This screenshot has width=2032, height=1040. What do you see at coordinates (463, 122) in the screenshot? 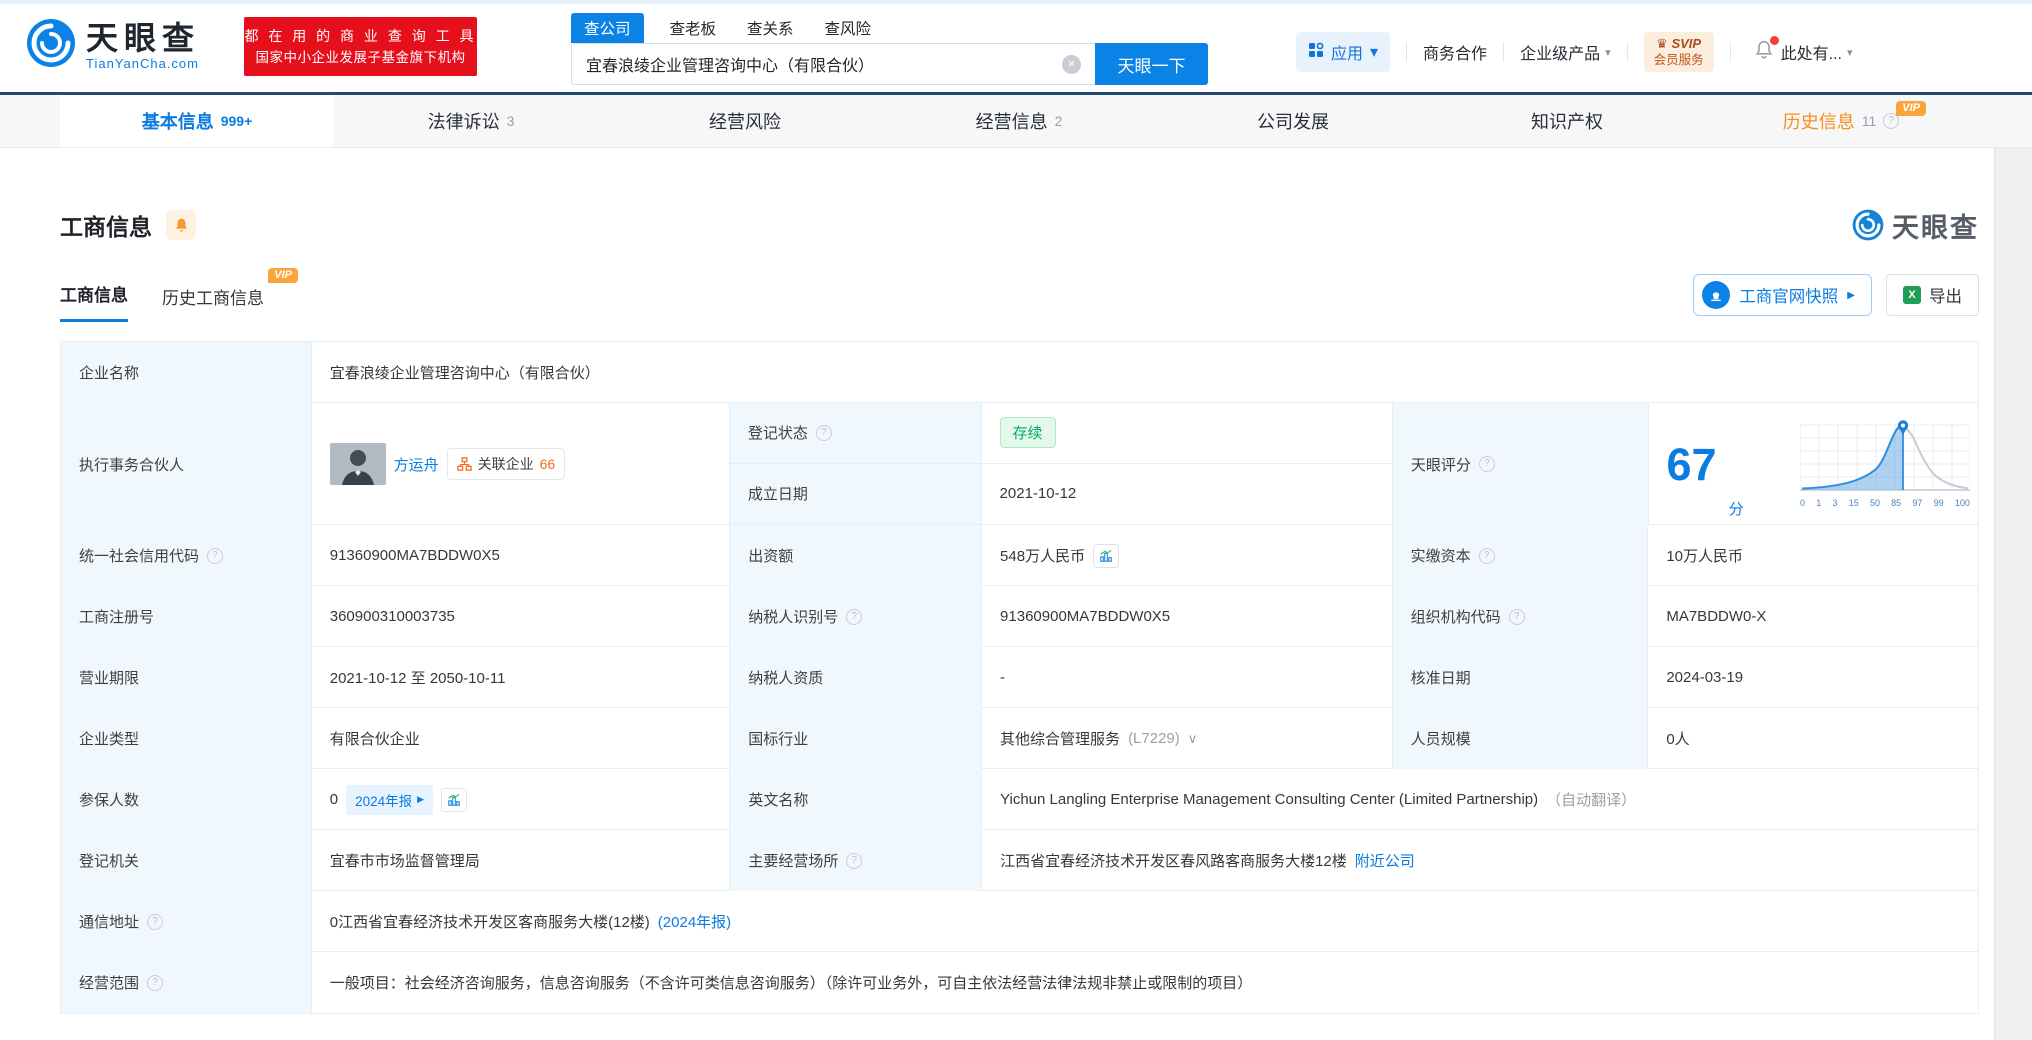
I see `tab-label: 法律诉讼` at bounding box center [463, 122].